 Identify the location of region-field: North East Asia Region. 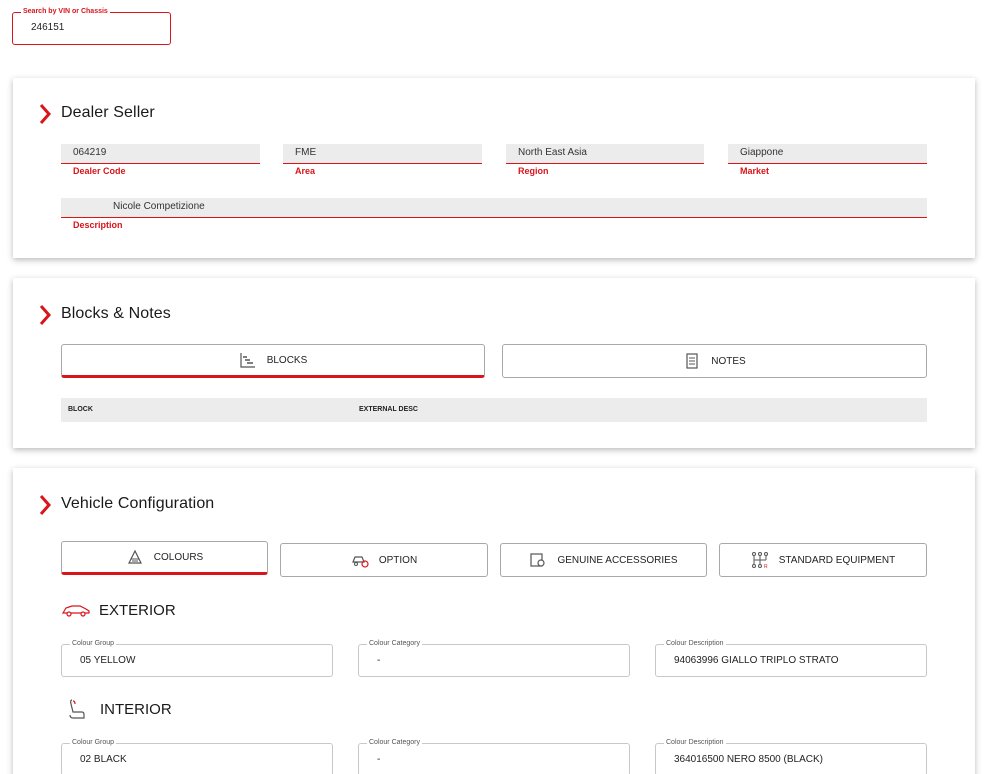
(605, 160).